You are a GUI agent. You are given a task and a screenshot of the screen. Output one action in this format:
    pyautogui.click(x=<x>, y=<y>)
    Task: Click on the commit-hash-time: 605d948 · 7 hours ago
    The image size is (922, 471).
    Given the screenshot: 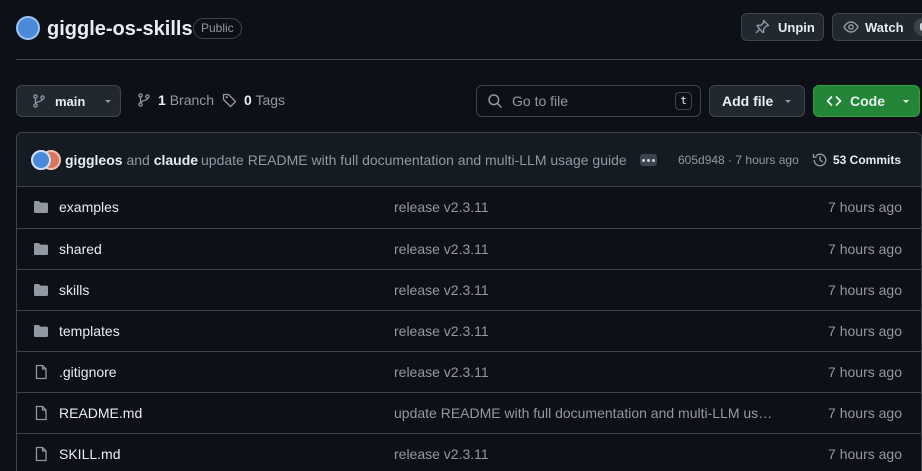 What is the action you would take?
    pyautogui.click(x=738, y=160)
    